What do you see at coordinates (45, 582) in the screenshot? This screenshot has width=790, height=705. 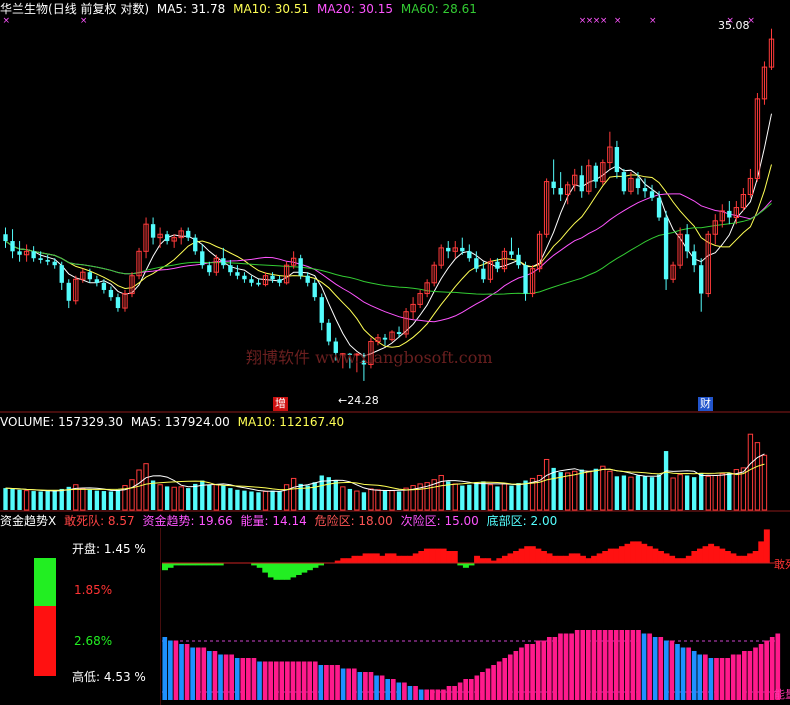 I see `range-bar-upper` at bounding box center [45, 582].